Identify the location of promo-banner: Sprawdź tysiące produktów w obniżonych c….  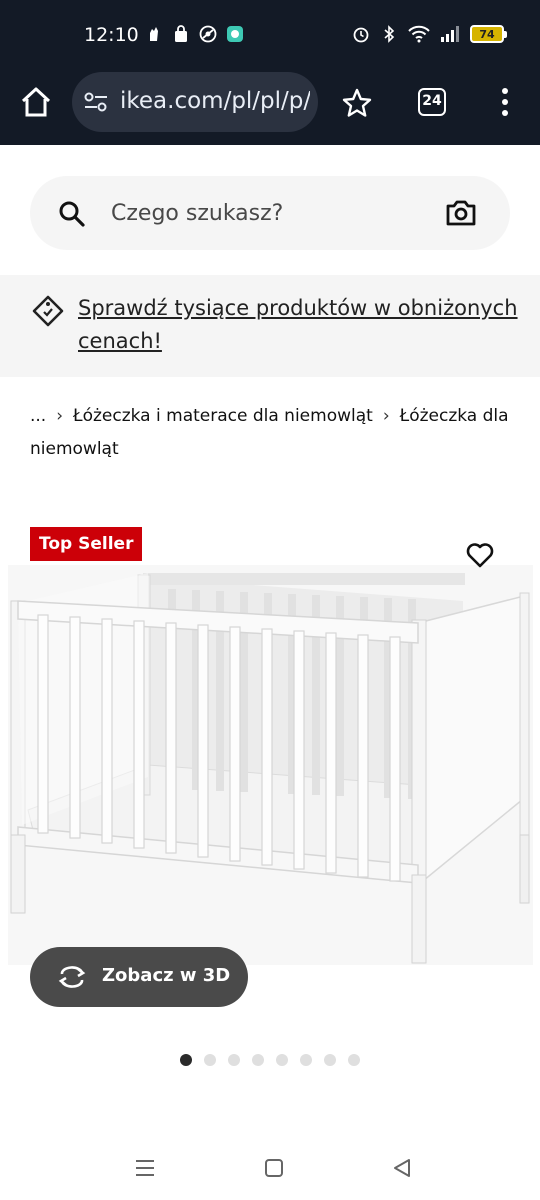
(270, 326).